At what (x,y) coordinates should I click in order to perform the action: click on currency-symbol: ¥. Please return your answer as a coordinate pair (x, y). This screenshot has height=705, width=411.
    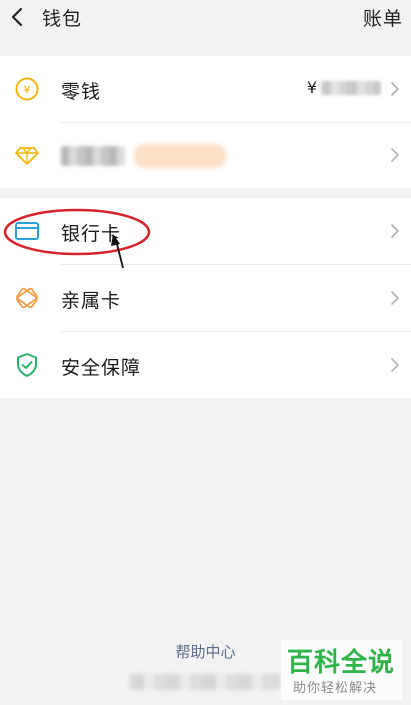
    Looking at the image, I should click on (311, 87).